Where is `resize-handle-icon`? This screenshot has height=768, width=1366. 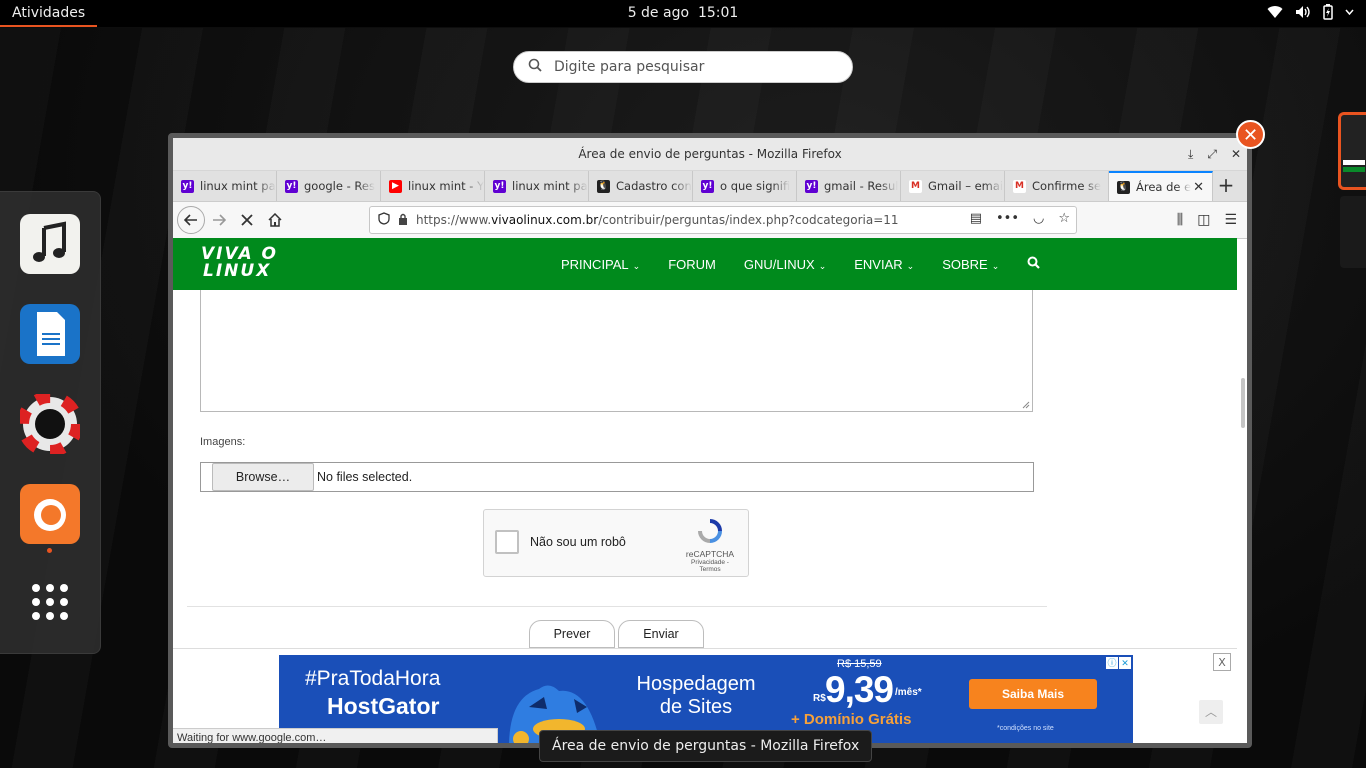
resize-handle-icon is located at coordinates (1026, 405).